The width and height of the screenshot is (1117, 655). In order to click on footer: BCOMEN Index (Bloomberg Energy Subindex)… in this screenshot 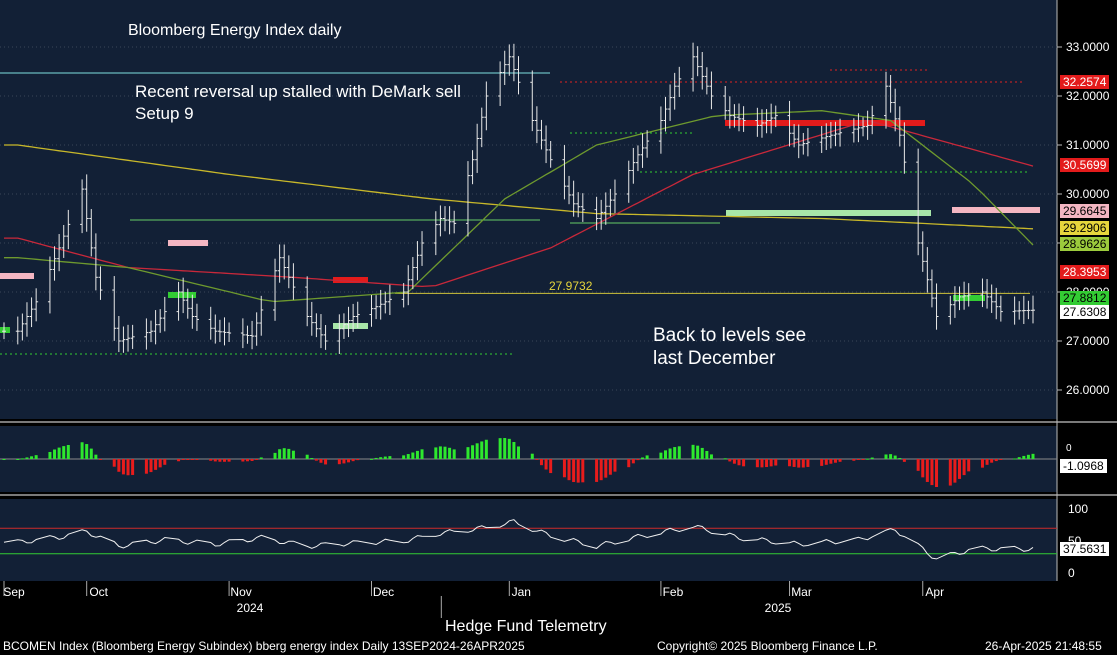, I will do `click(558, 645)`.